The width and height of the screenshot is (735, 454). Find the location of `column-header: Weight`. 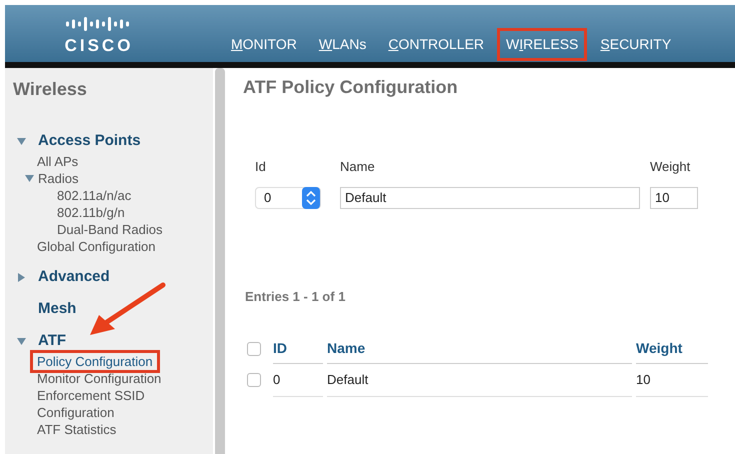

column-header: Weight is located at coordinates (672, 349).